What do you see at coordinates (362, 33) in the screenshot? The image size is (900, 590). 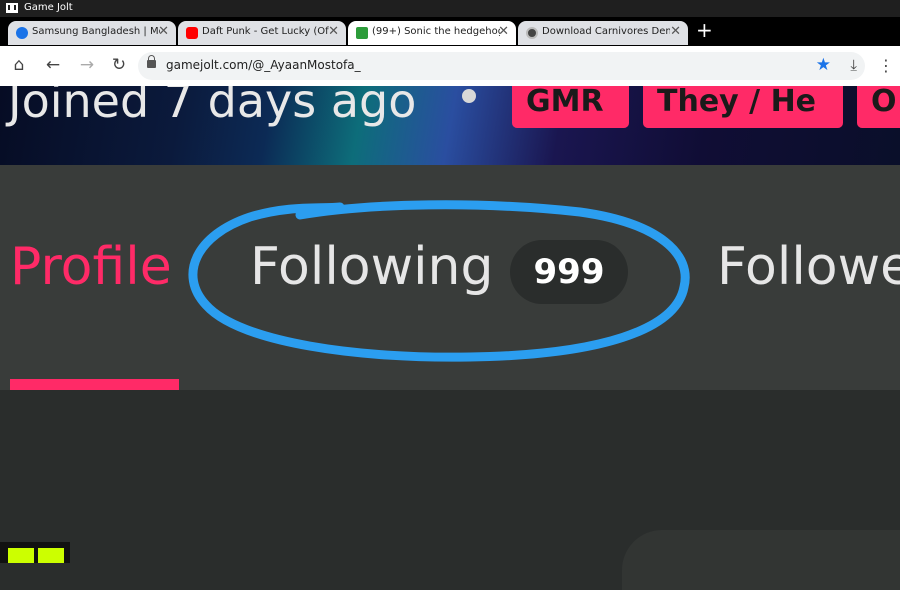 I see `gamejolt-favicon-icon` at bounding box center [362, 33].